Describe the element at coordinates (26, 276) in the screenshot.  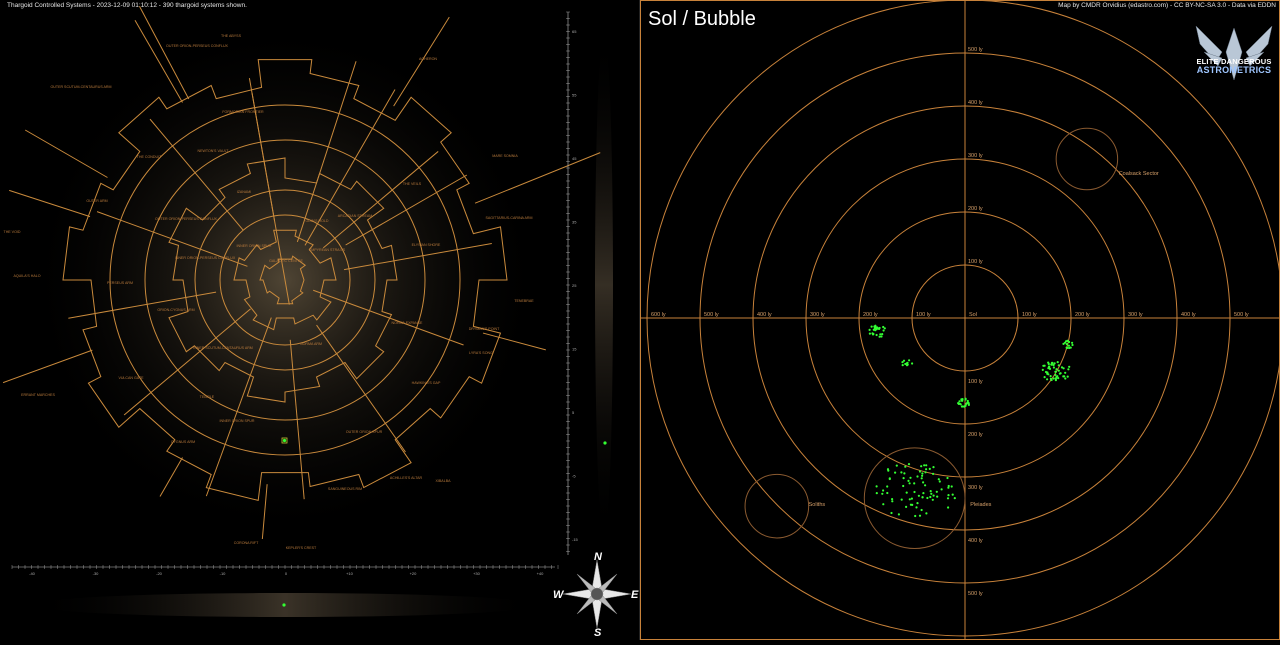
I see `region-label: AQUILA'S HALO` at that location.